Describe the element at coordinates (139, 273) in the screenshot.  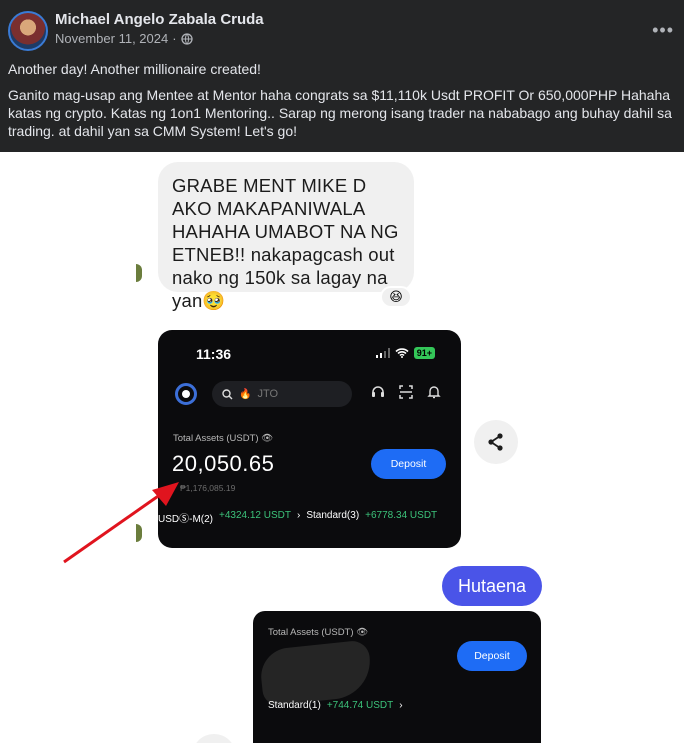
I see `sender-avatar` at that location.